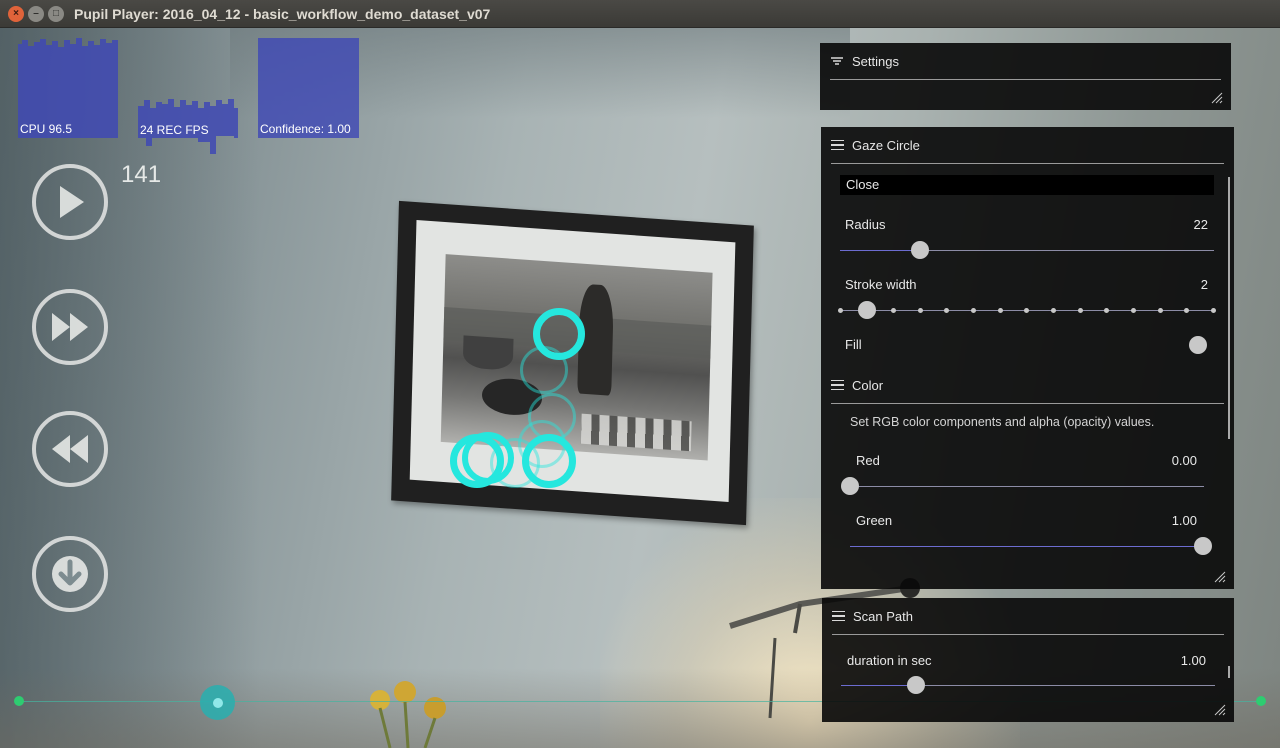 Image resolution: width=1280 pixels, height=748 pixels. What do you see at coordinates (837, 61) in the screenshot?
I see `settings-collapse-icon` at bounding box center [837, 61].